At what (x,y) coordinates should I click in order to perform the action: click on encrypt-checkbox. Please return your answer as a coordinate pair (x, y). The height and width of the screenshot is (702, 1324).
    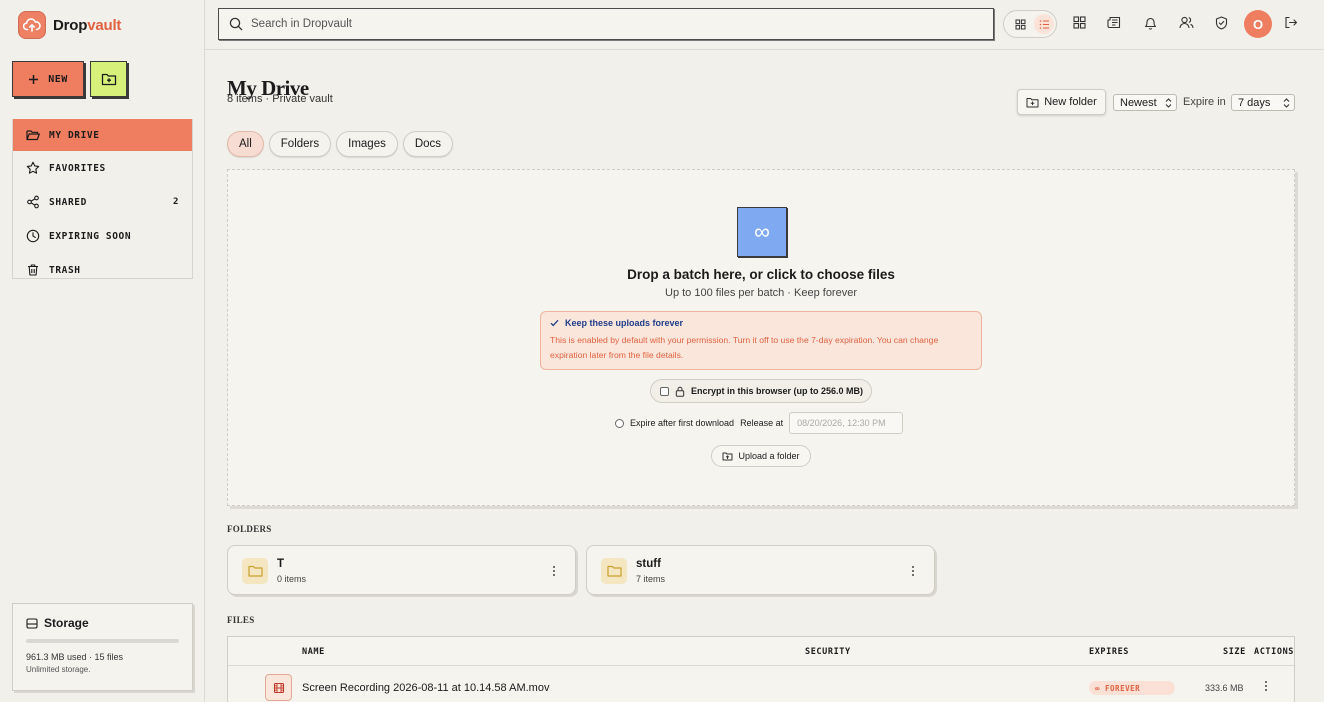
    Looking at the image, I should click on (664, 391).